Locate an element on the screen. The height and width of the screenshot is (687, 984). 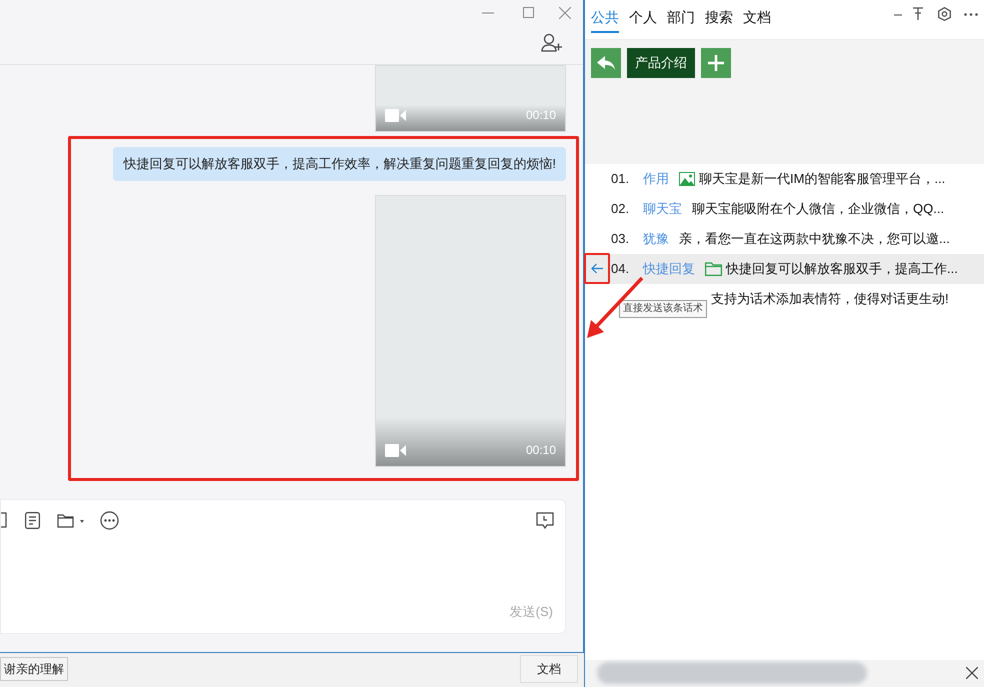
tab: 部门 is located at coordinates (681, 20).